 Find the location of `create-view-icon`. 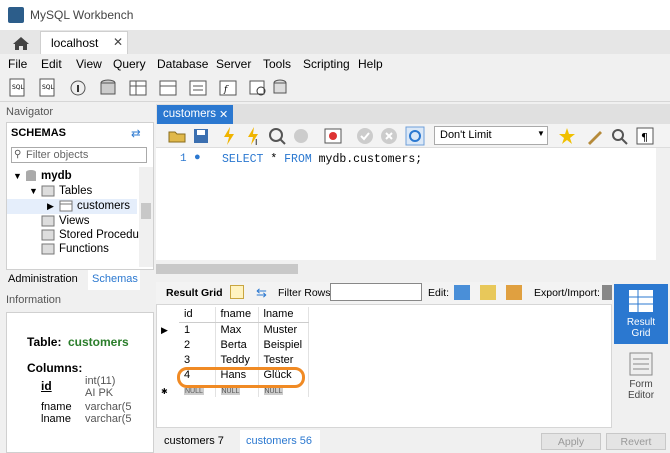

create-view-icon is located at coordinates (168, 88).